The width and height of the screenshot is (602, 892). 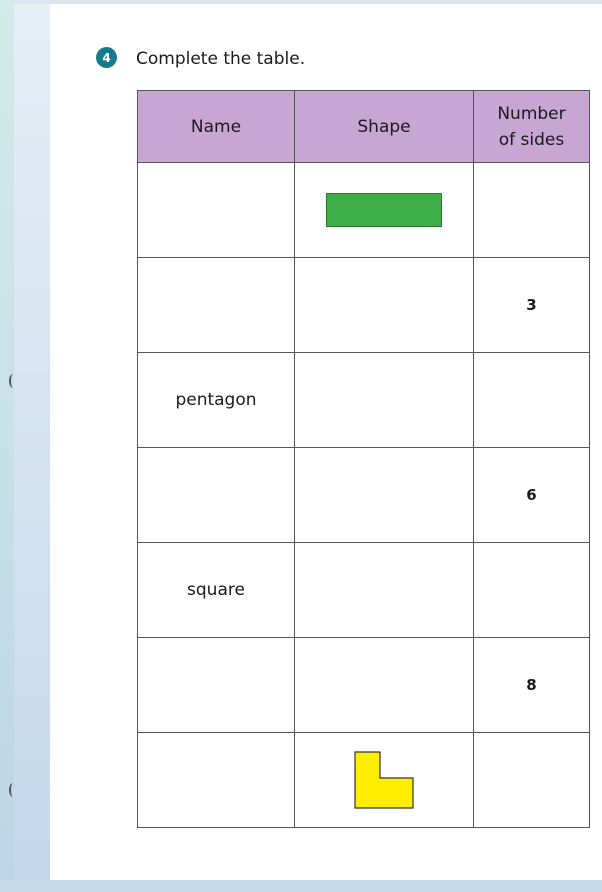 What do you see at coordinates (221, 59) in the screenshot?
I see `question-instruction: Complete the table.` at bounding box center [221, 59].